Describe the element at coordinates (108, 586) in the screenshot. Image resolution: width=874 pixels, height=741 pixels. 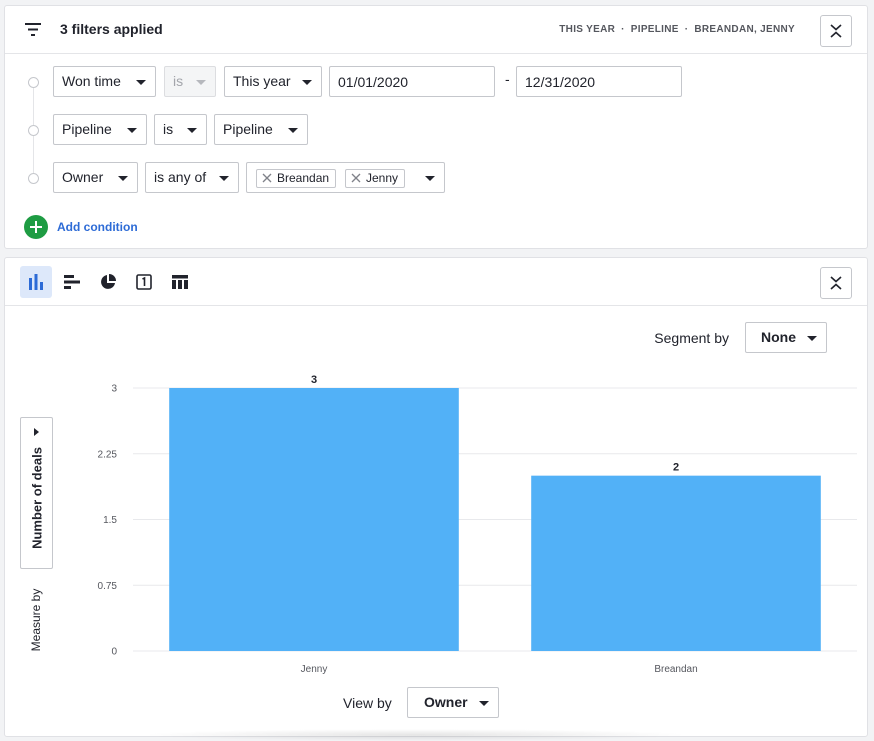
I see `y-tick-label: 0.75` at that location.